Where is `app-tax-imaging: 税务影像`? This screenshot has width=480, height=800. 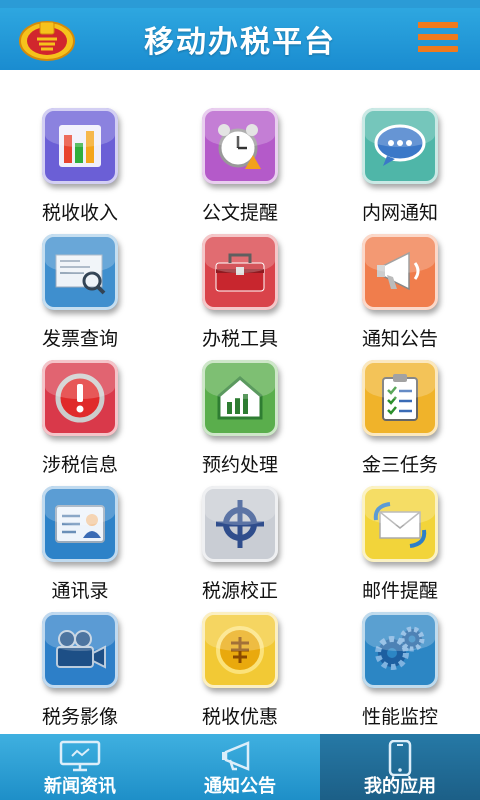 app-tax-imaging: 税务影像 is located at coordinates (80, 667).